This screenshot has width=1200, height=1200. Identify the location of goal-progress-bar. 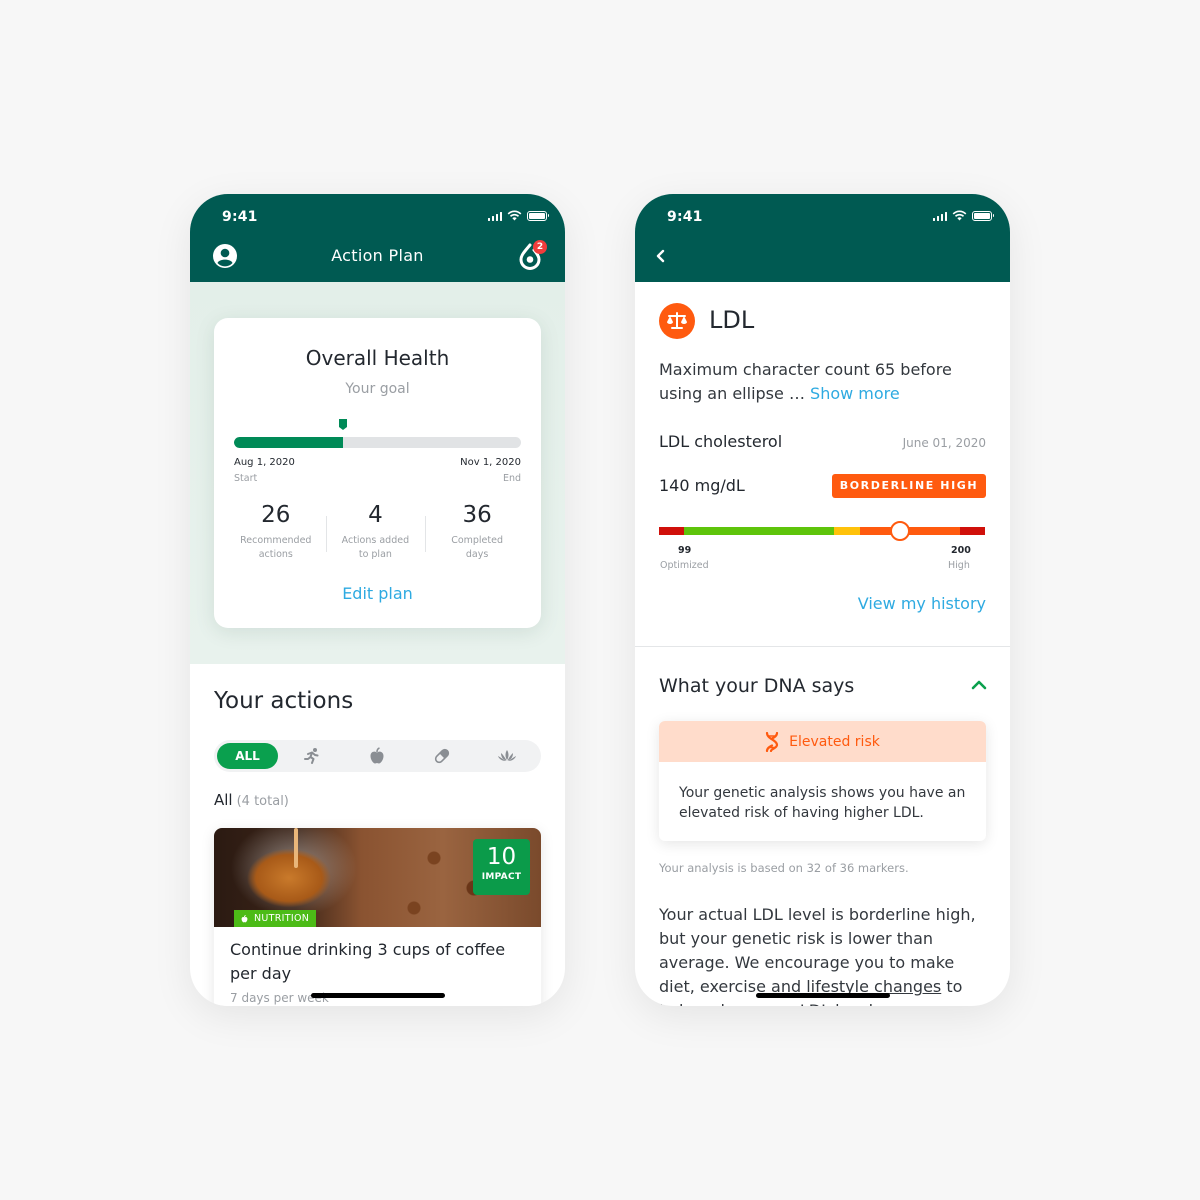
(377, 442).